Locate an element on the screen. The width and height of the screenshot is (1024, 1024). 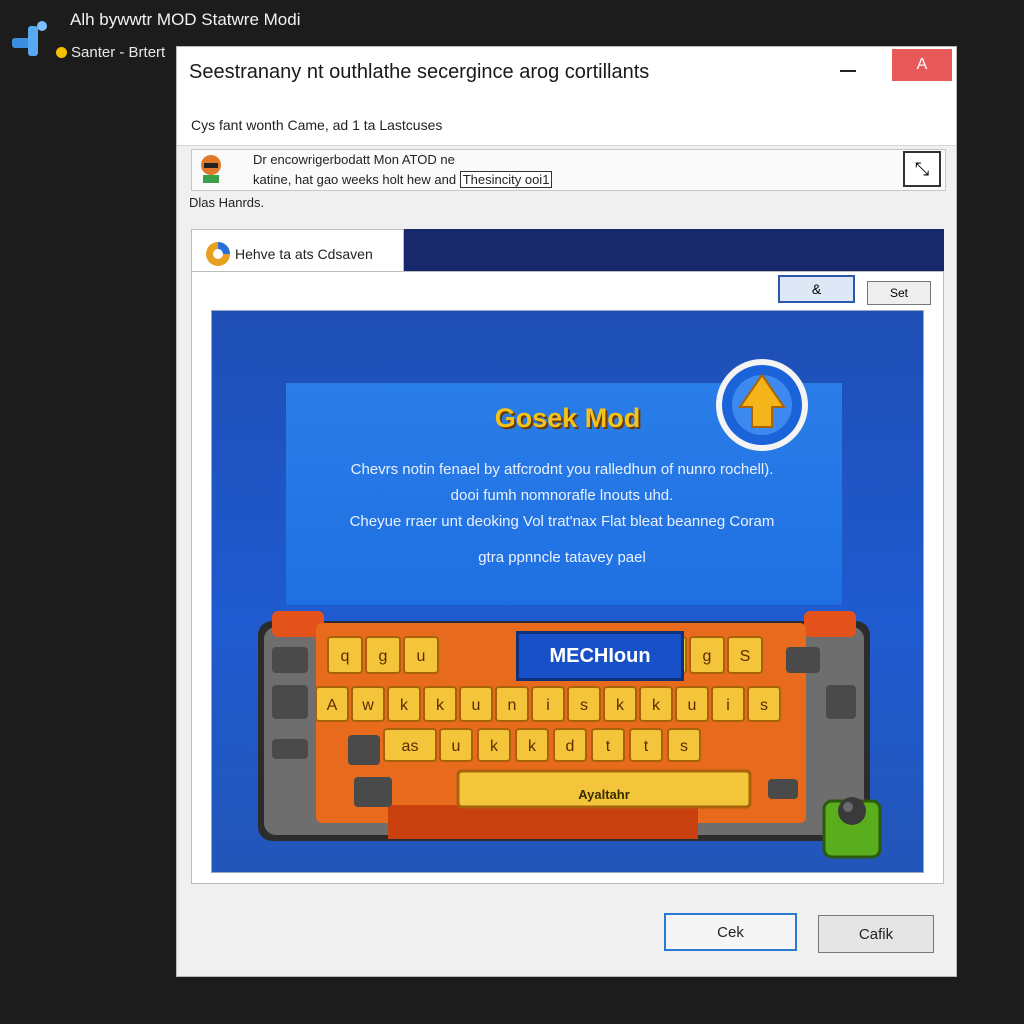
app-subtitle: Santer - Brtert is located at coordinates (110, 52).